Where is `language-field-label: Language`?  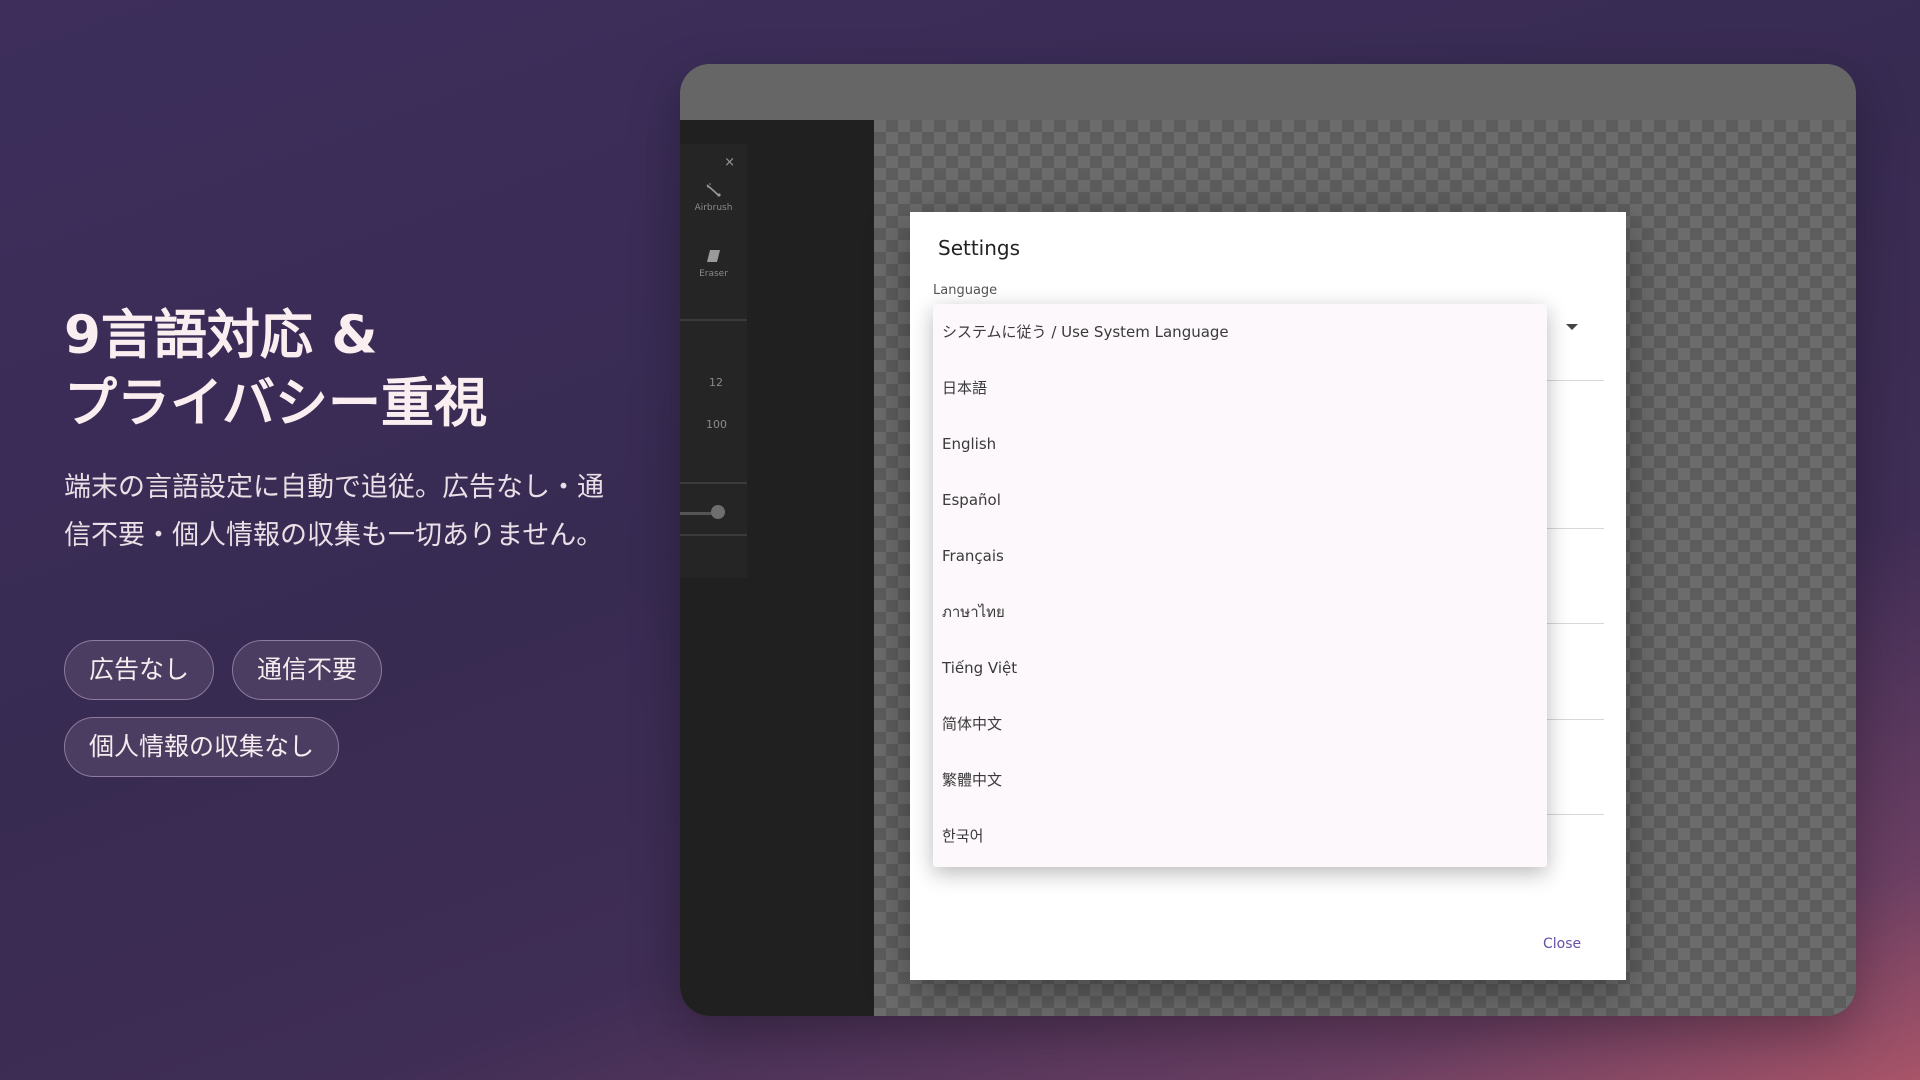 language-field-label: Language is located at coordinates (965, 290).